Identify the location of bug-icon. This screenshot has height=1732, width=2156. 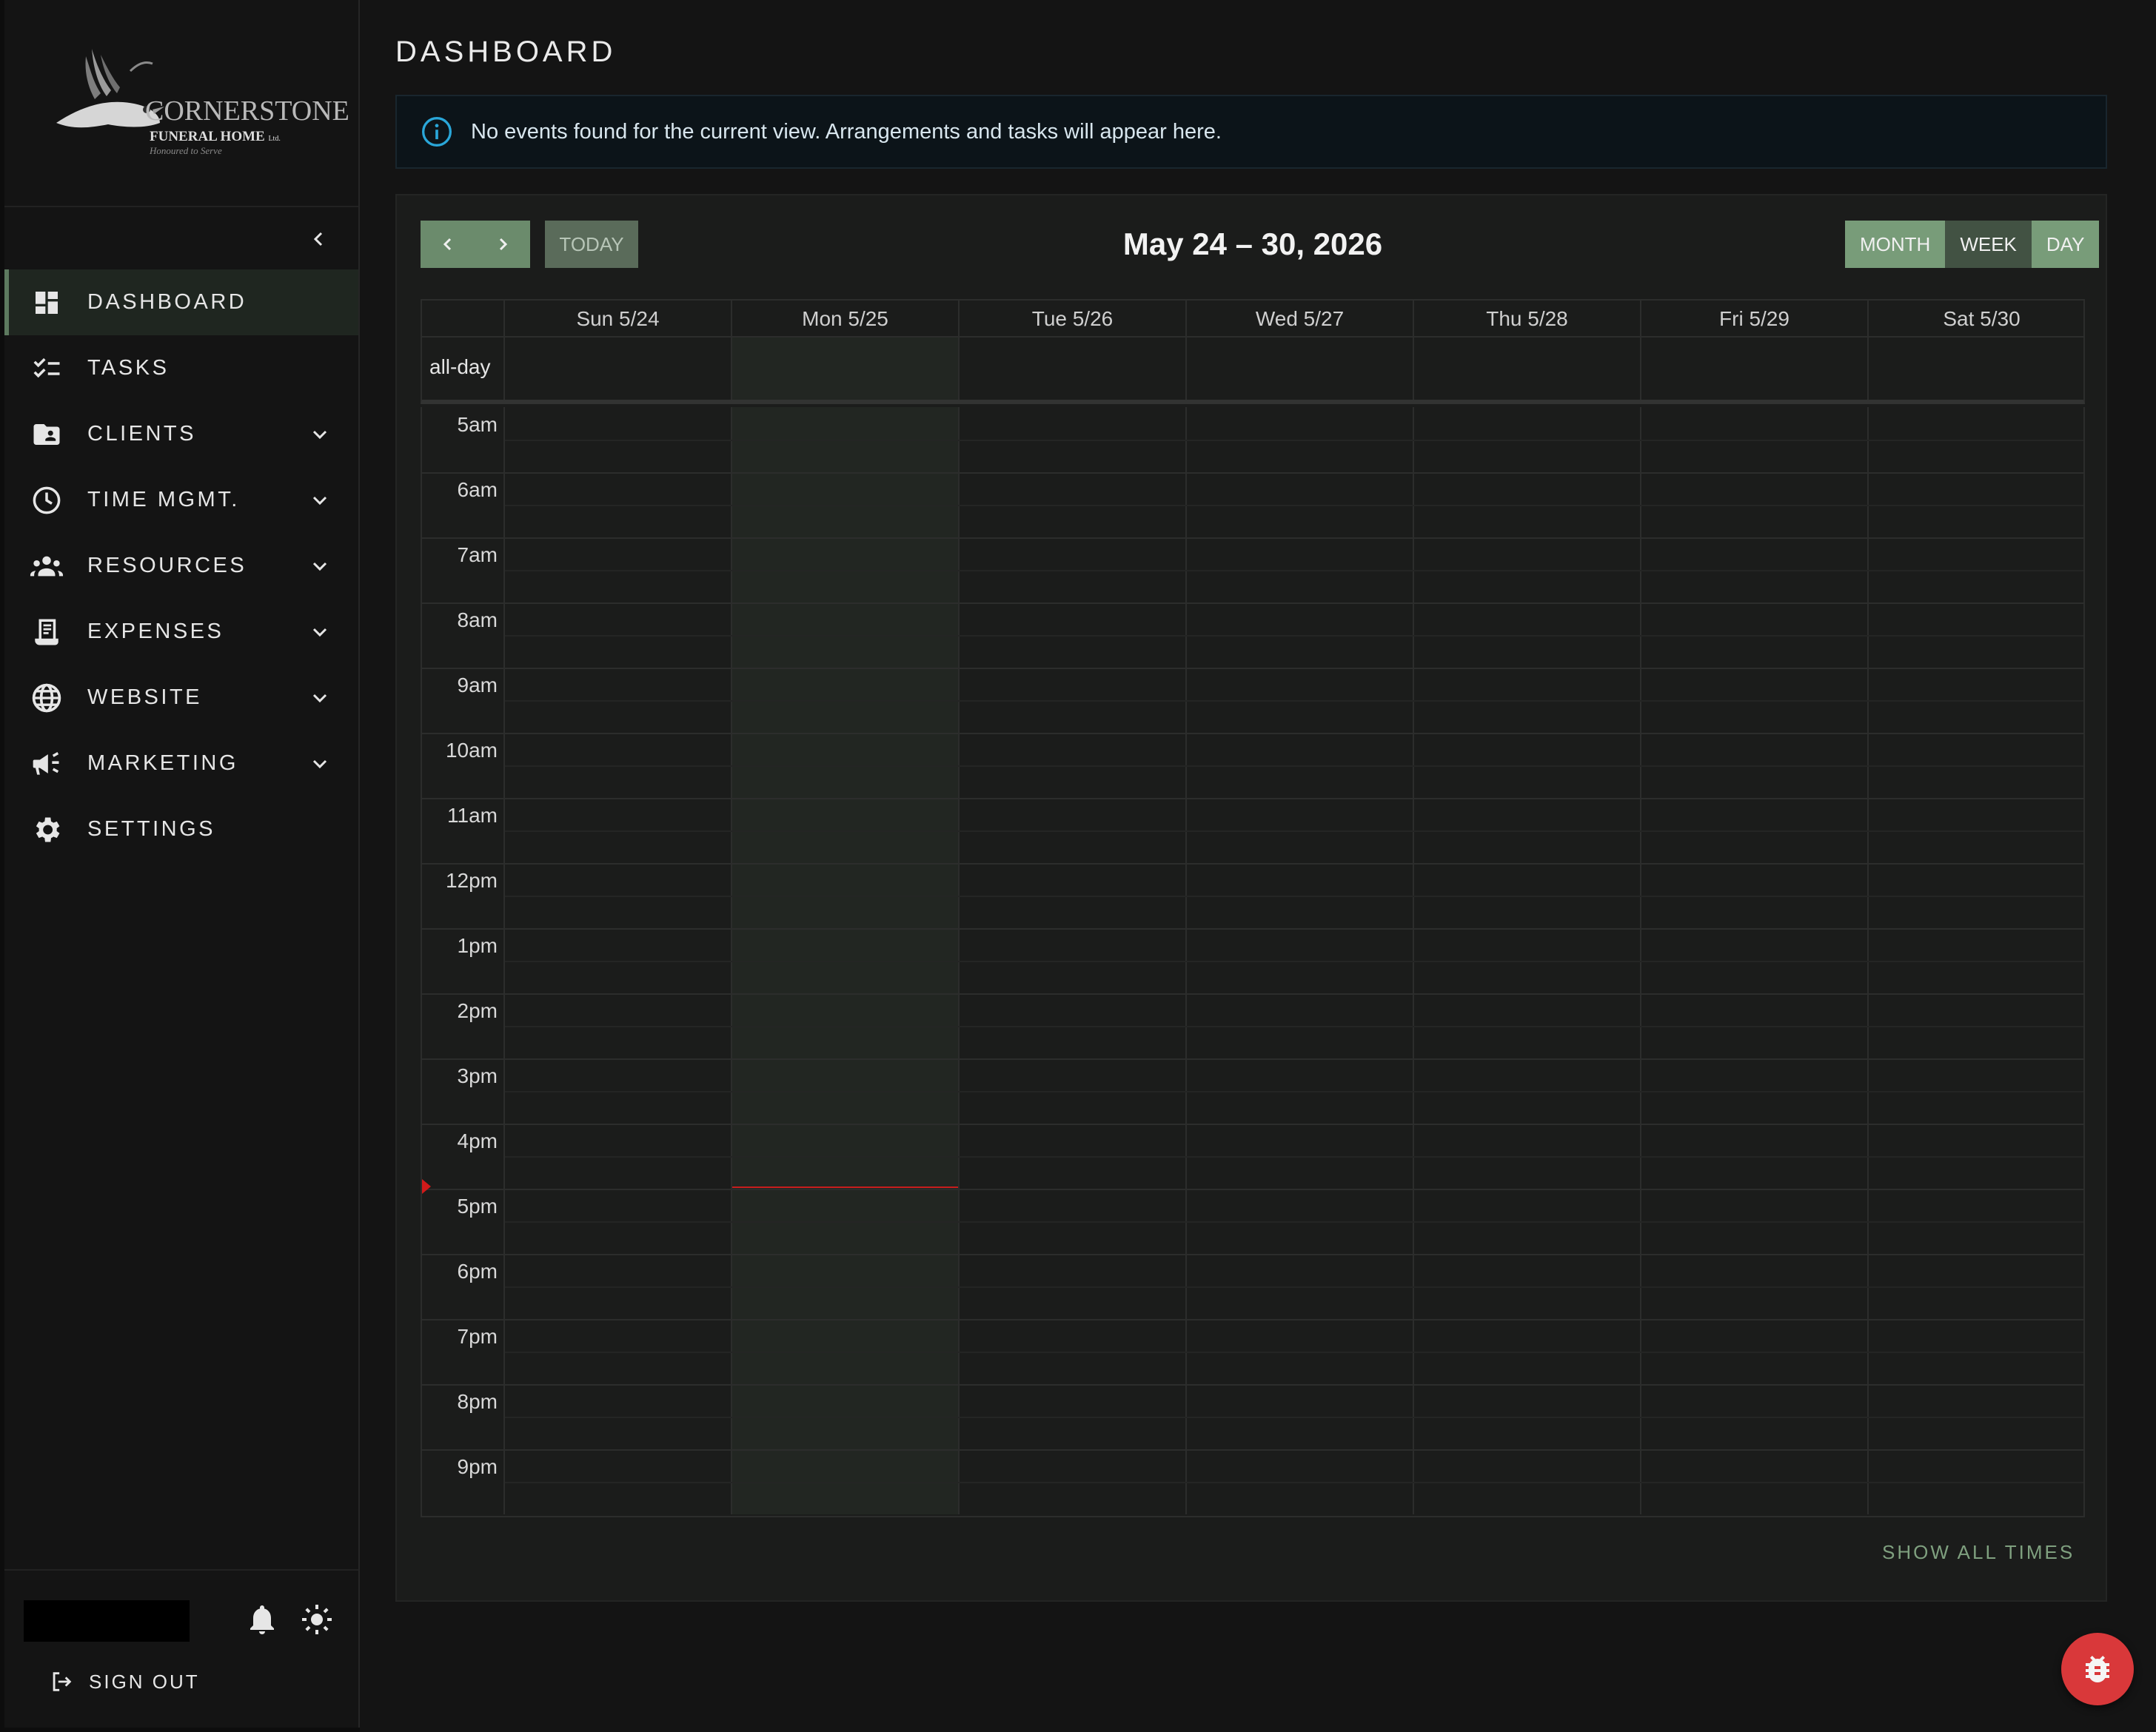
(2097, 1669).